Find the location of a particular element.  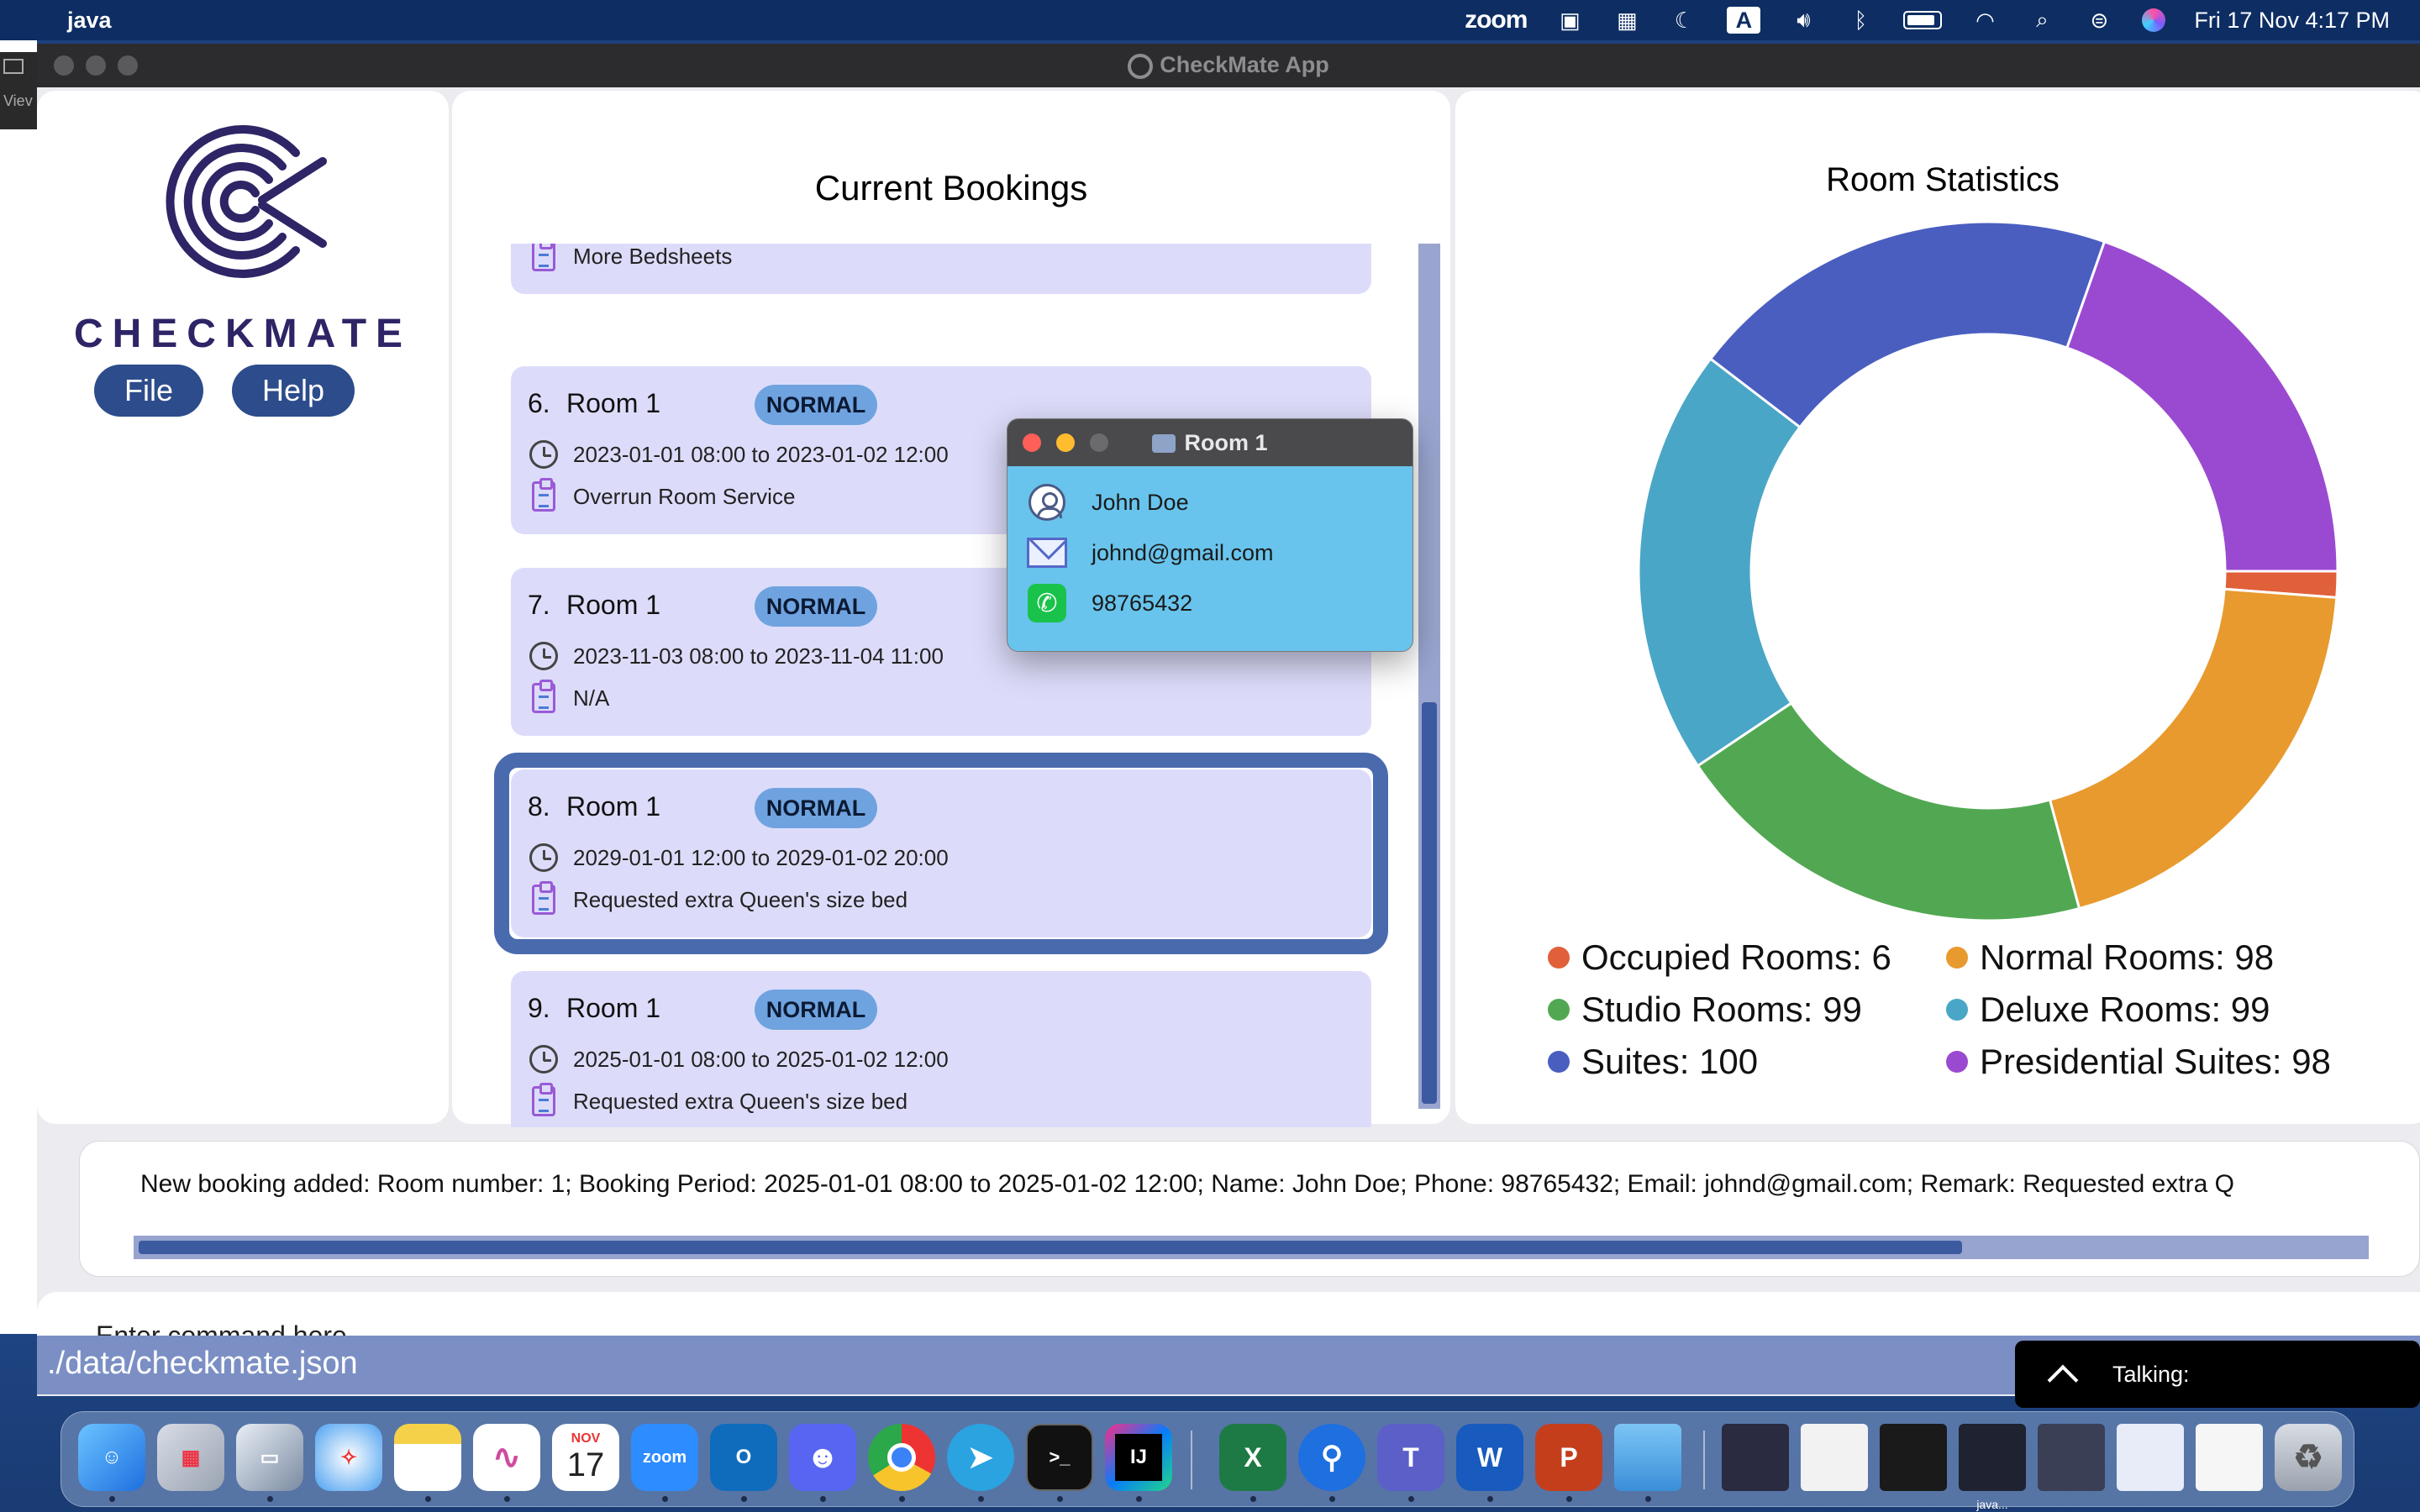

file-menu-button: File is located at coordinates (148, 391).